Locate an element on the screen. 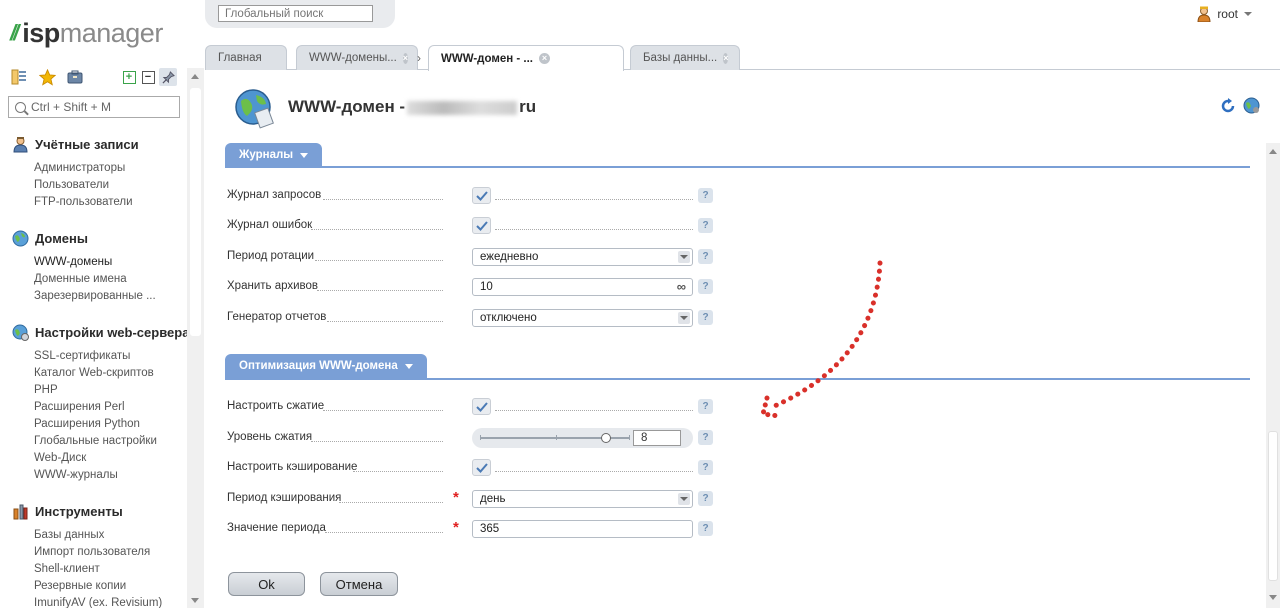 The image size is (1280, 608). expand-all-icon: + is located at coordinates (129, 77).